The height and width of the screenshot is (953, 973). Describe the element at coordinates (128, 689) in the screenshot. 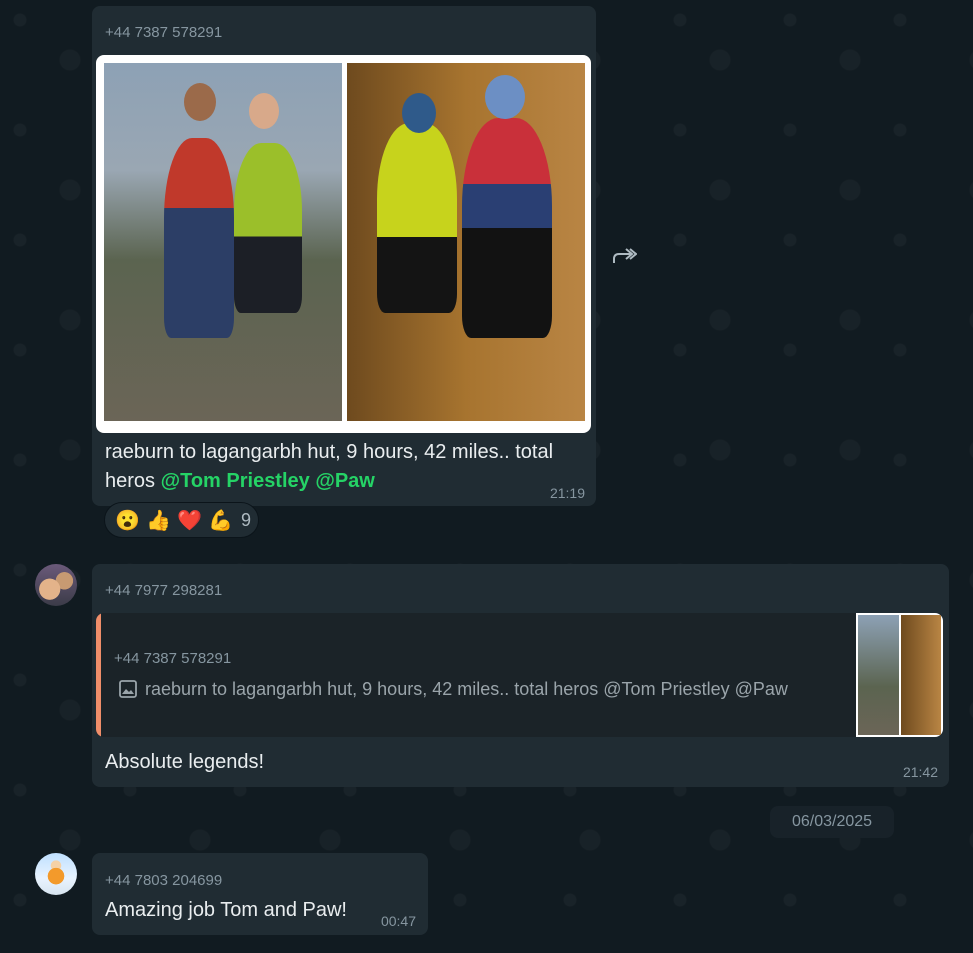

I see `image-icon` at that location.